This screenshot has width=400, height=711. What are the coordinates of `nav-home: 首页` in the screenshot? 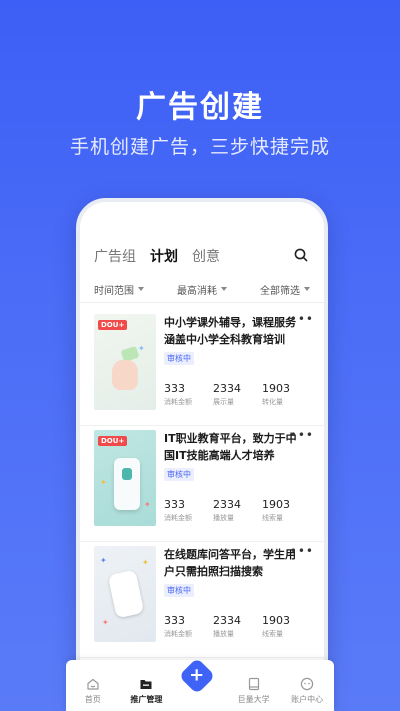 It's located at (93, 691).